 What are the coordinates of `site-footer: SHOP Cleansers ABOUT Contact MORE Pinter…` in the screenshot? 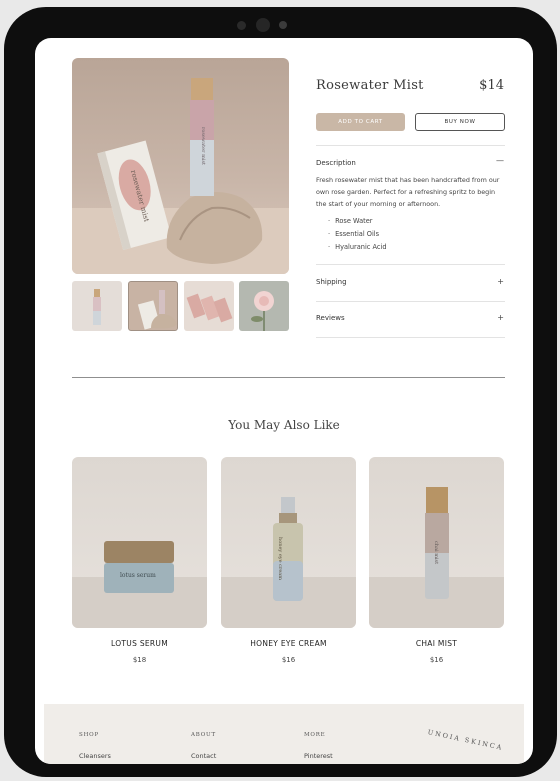 It's located at (284, 734).